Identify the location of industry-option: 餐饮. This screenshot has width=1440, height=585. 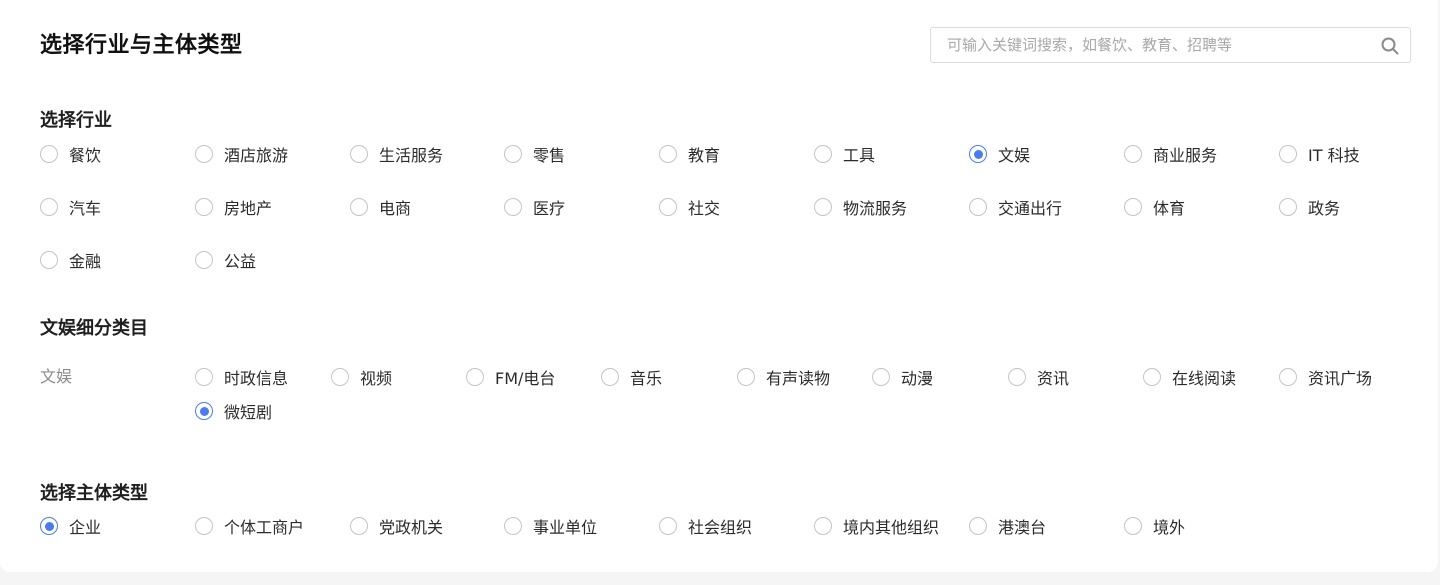
(70, 154).